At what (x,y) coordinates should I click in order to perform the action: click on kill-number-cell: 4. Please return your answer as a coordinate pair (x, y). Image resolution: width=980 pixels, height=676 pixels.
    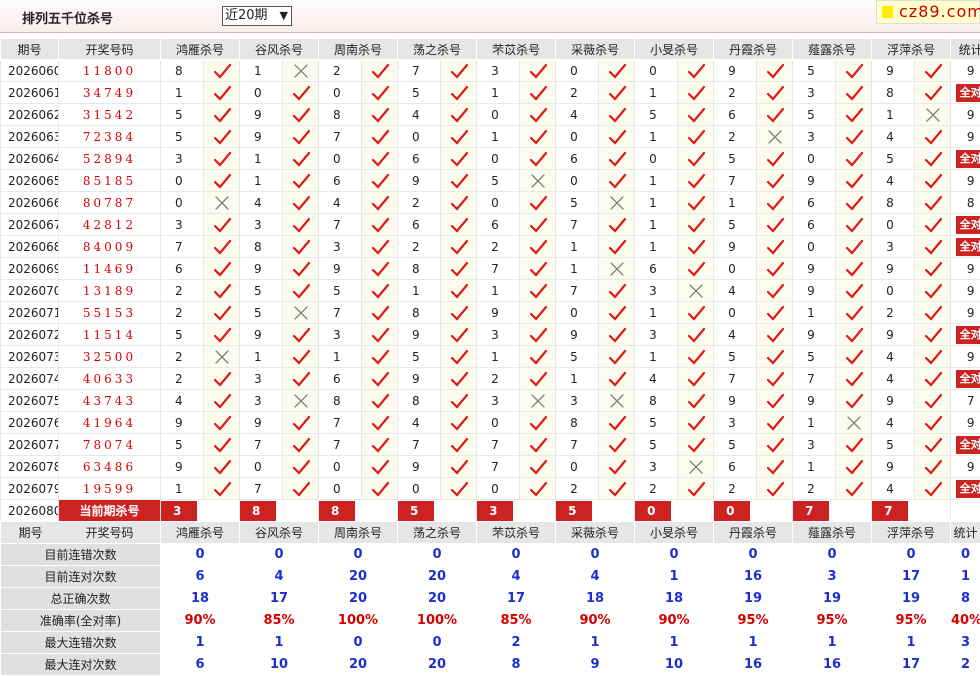
    Looking at the image, I should click on (893, 357).